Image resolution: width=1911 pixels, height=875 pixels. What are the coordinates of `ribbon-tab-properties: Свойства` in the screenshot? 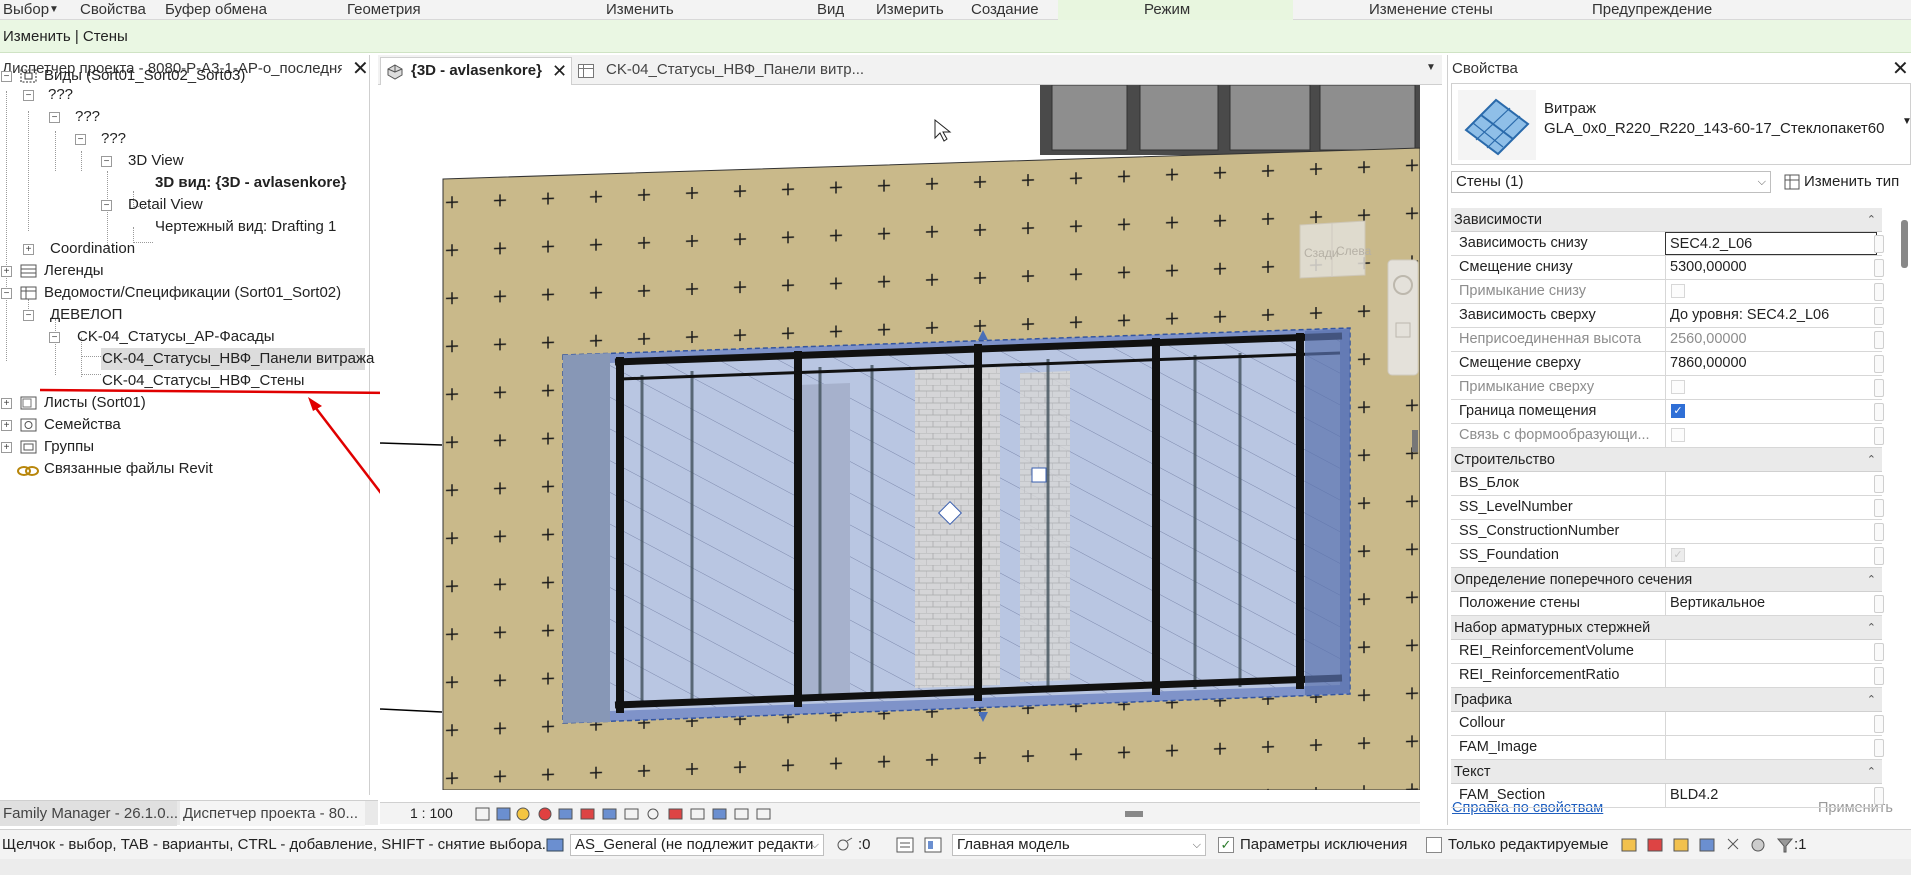 It's located at (113, 10).